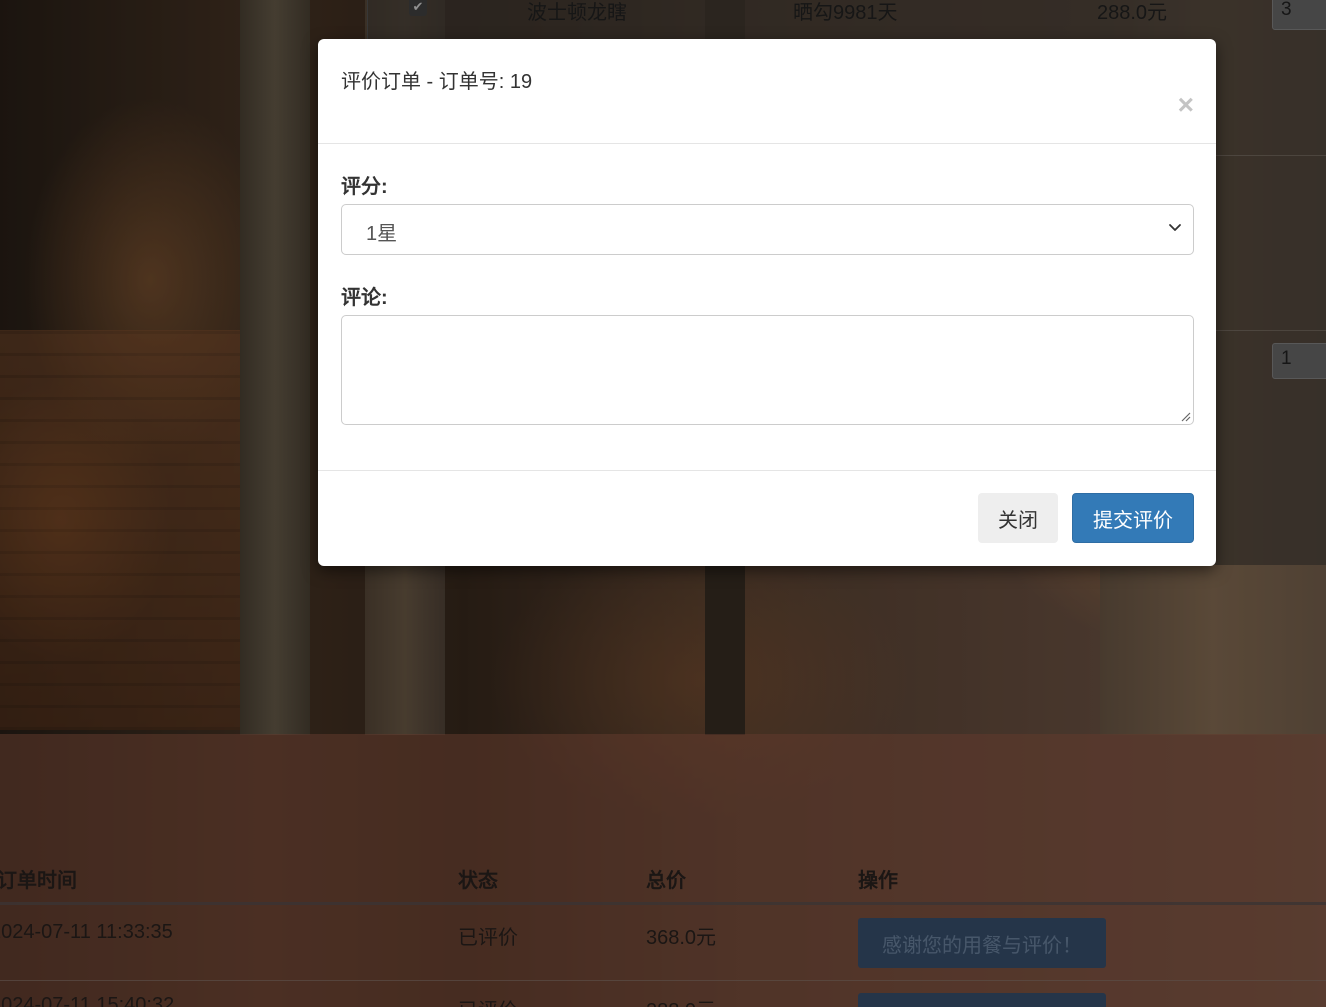 The height and width of the screenshot is (1007, 1326). What do you see at coordinates (1175, 227) in the screenshot?
I see `chevron-down-icon` at bounding box center [1175, 227].